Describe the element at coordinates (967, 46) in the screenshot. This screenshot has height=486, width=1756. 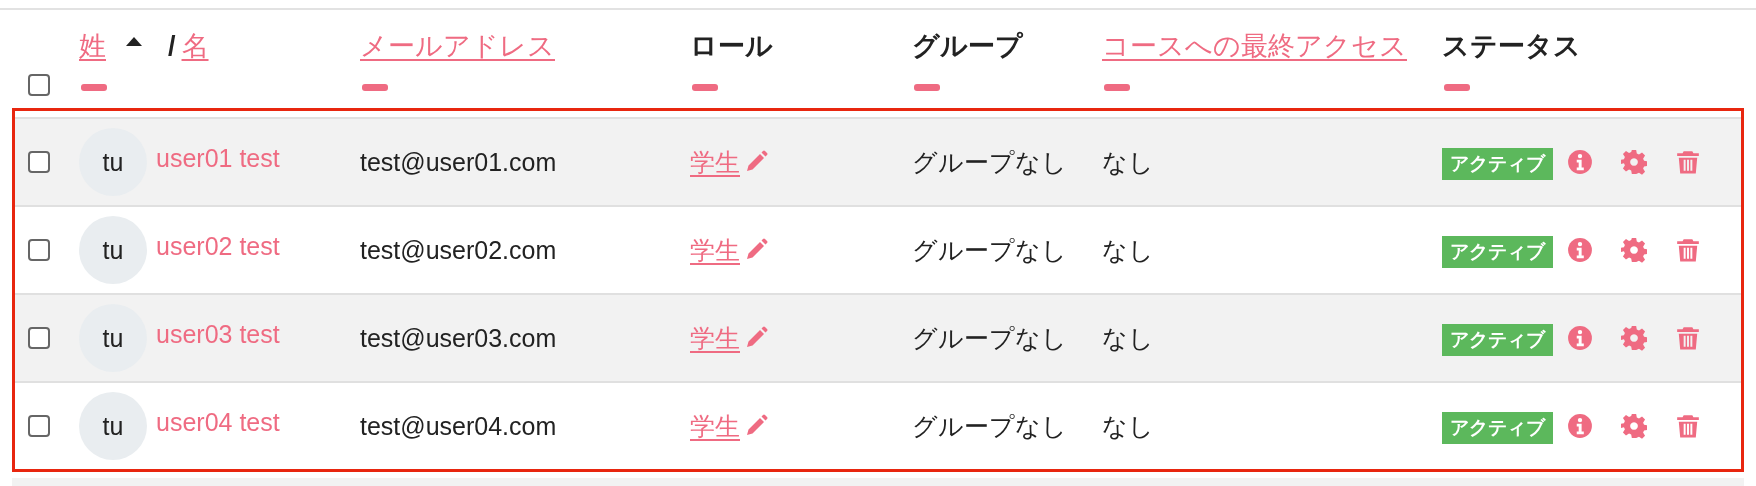
I see `group-heading: グループ` at that location.